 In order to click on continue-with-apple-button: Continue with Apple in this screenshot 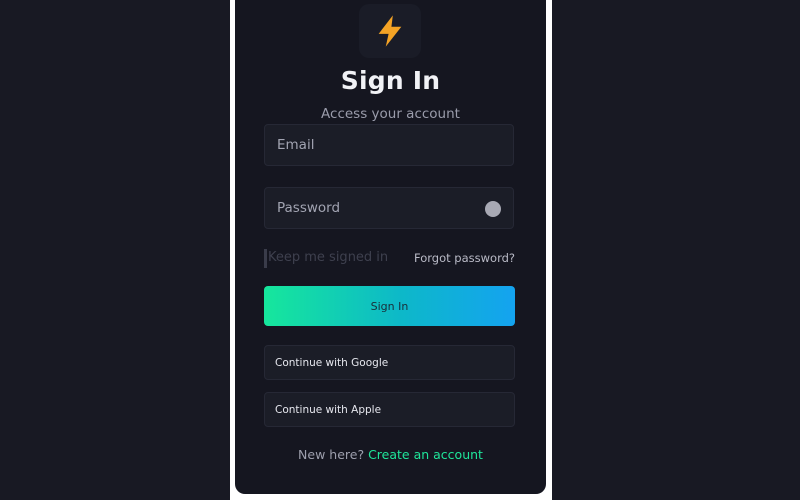, I will do `click(389, 409)`.